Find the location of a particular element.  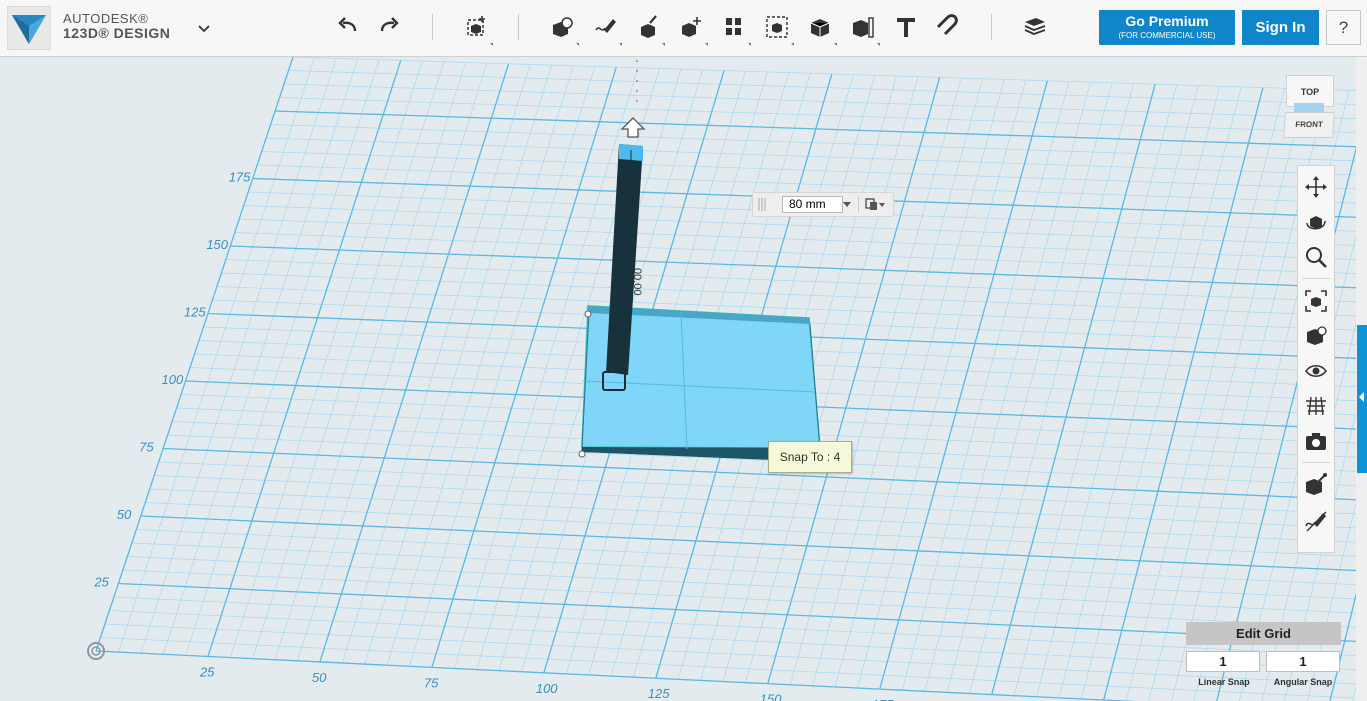

view-cube-front-label: FRONT is located at coordinates (1309, 124).